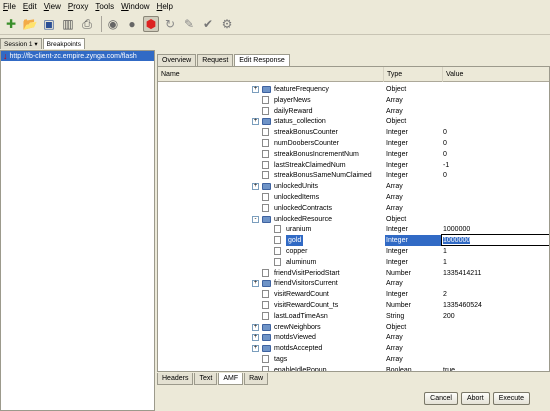 The image size is (550, 411). I want to click on menu-tools: Tools, so click(104, 6).